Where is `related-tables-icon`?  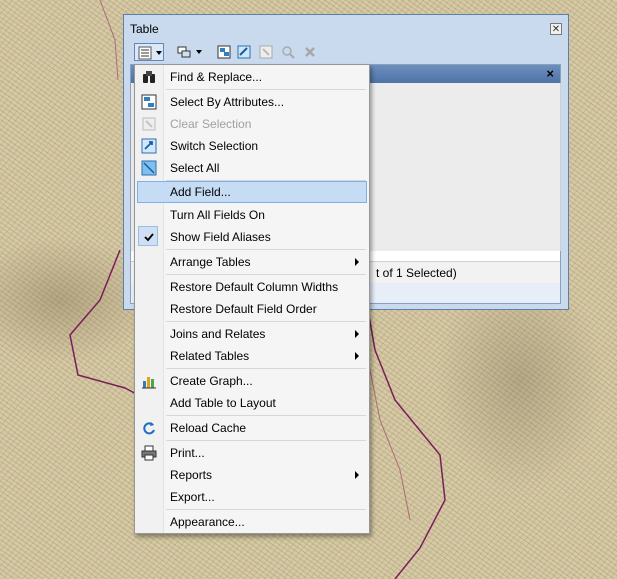
related-tables-icon is located at coordinates (184, 52).